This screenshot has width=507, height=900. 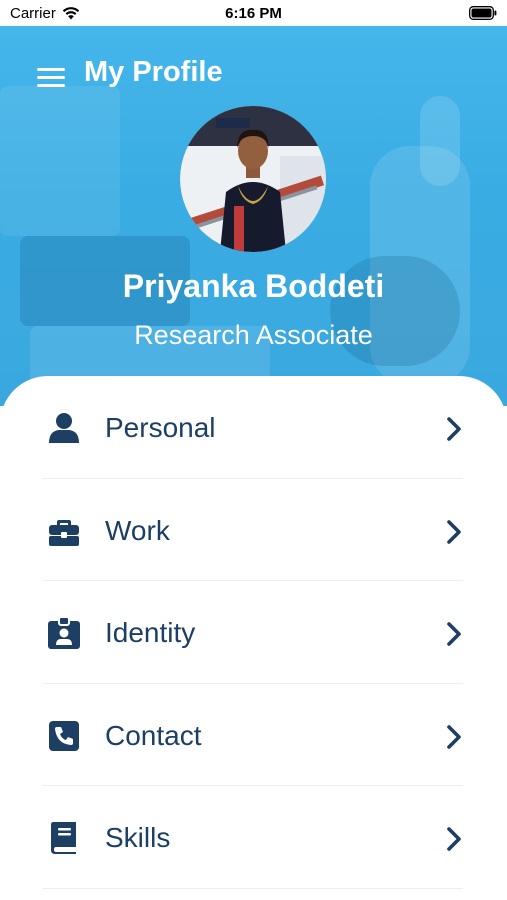 I want to click on profile-role: Research Associate, so click(x=253, y=335).